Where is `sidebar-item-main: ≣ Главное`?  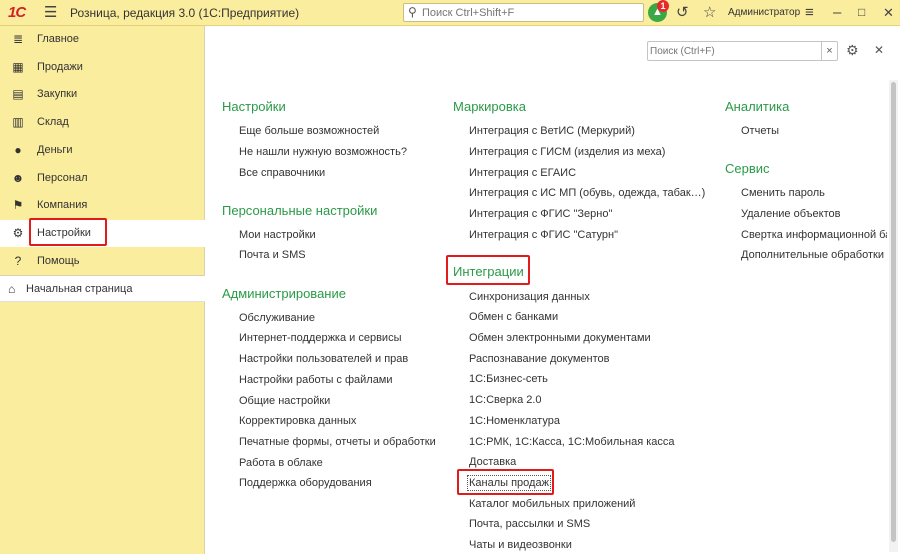
sidebar-item-main: ≣ Главное is located at coordinates (102, 39).